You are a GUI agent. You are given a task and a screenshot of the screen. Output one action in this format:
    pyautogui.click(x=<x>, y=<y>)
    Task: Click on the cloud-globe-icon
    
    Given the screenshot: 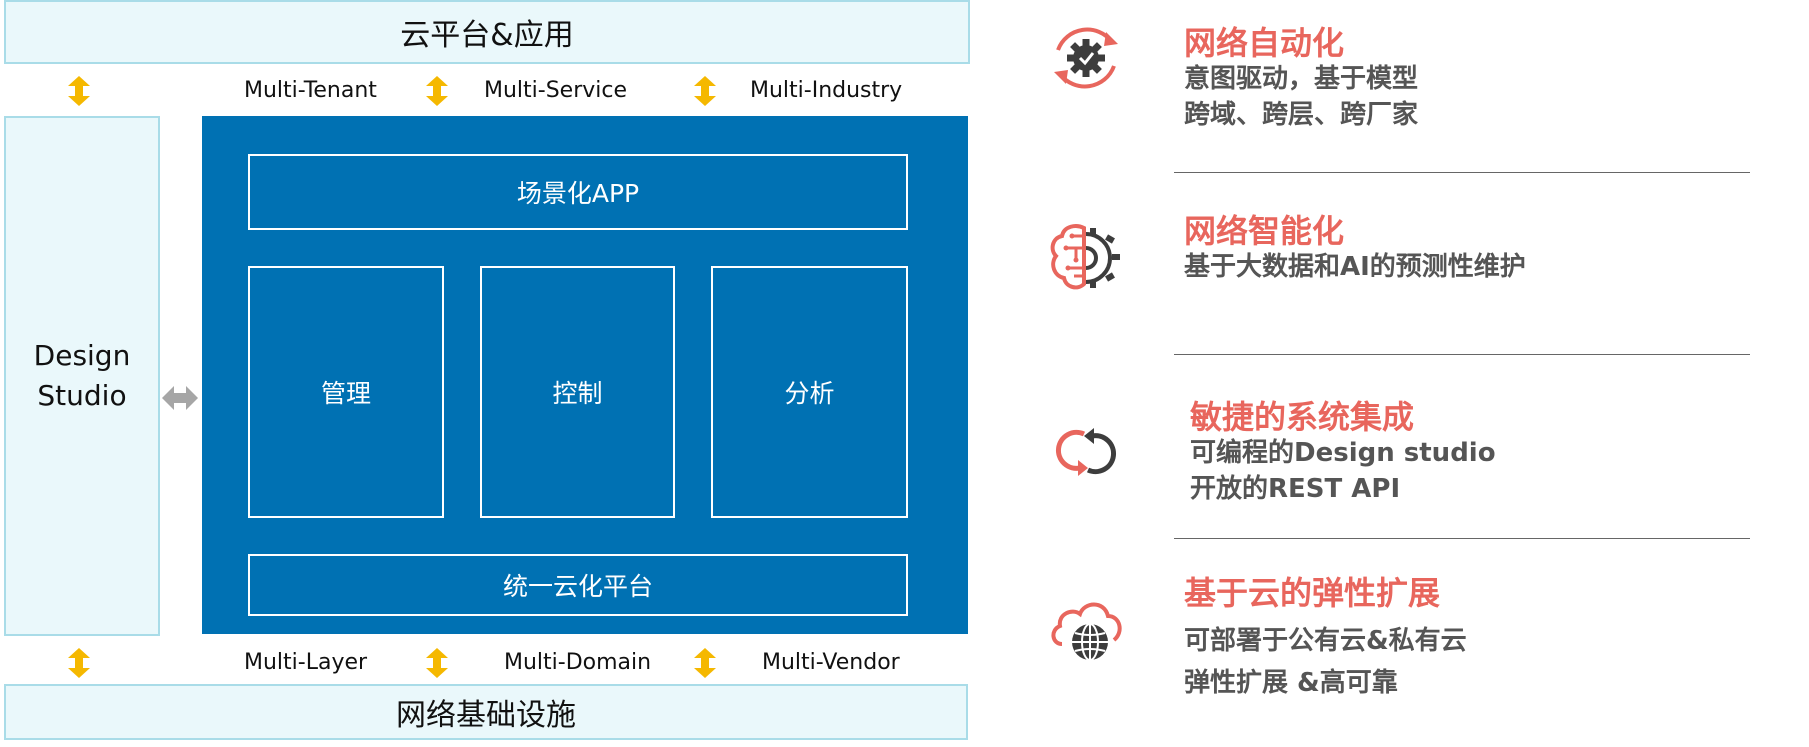 What is the action you would take?
    pyautogui.click(x=1086, y=631)
    